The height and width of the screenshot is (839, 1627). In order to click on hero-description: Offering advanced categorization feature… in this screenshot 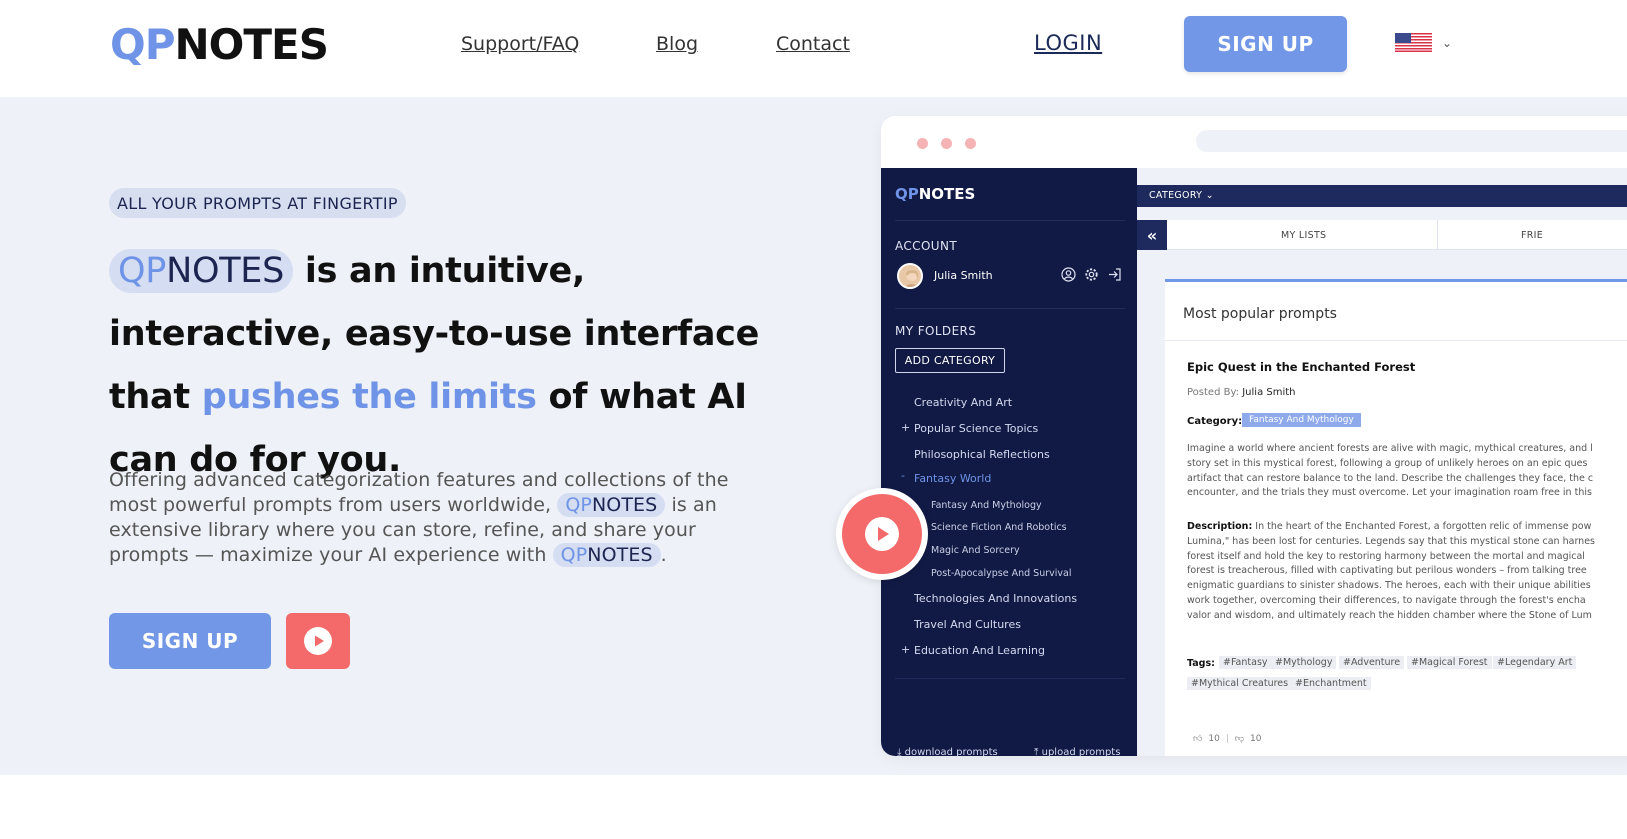, I will do `click(419, 518)`.